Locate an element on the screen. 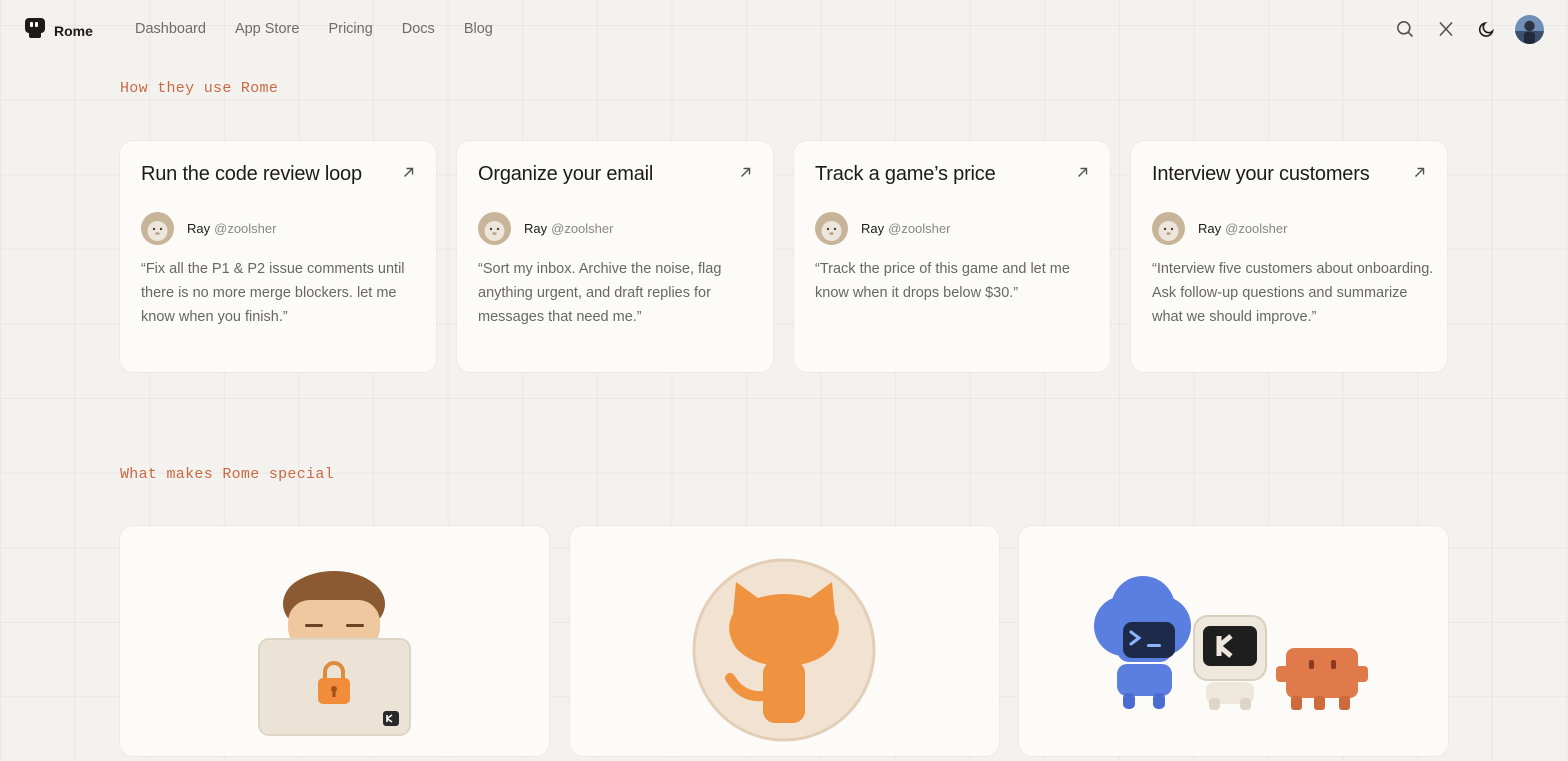  feature-card-github is located at coordinates (784, 641).